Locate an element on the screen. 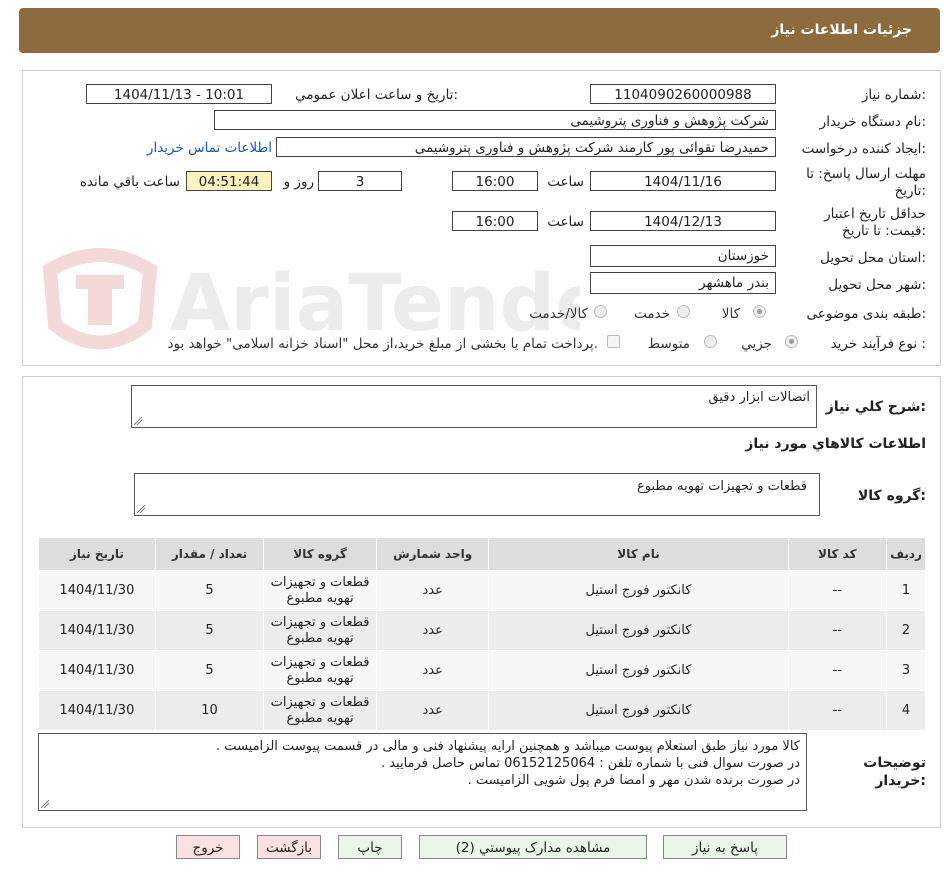 The height and width of the screenshot is (880, 944). reply-button: پاسخ به نیاز is located at coordinates (725, 847).